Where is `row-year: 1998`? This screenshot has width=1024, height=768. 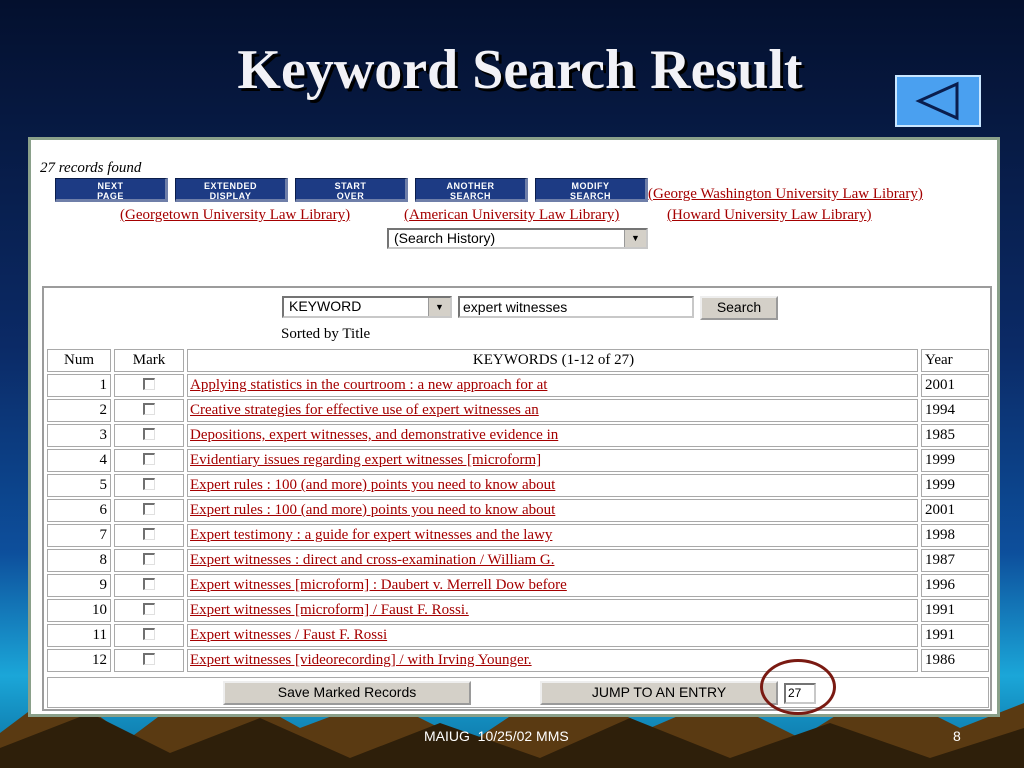 row-year: 1998 is located at coordinates (955, 535).